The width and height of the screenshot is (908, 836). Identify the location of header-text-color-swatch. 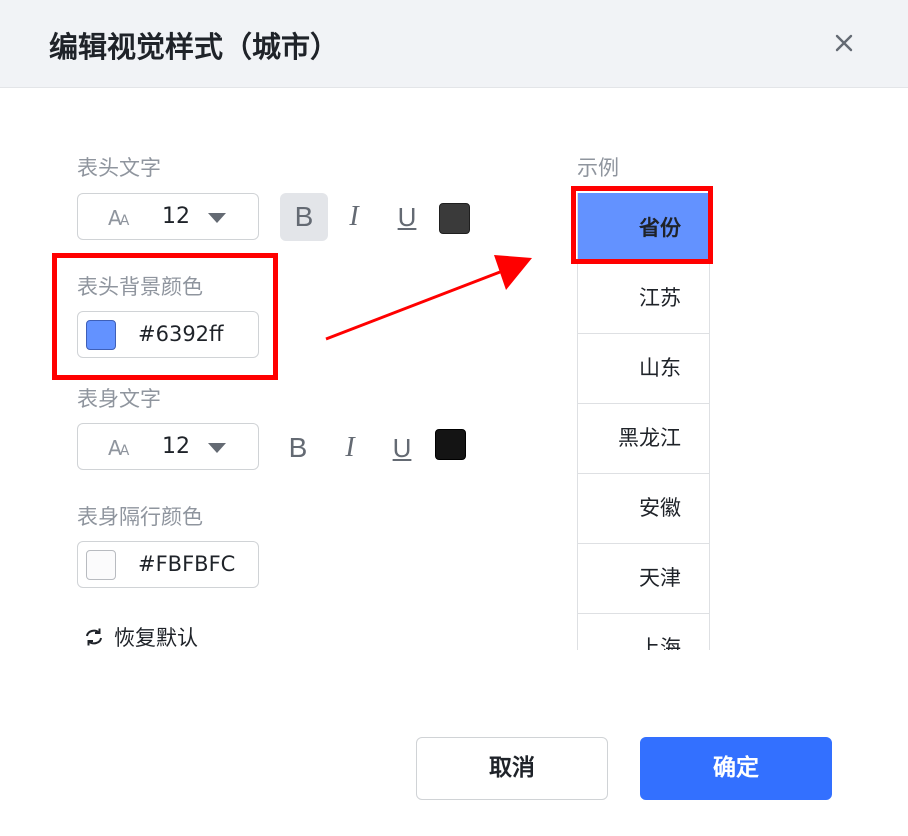
(454, 218).